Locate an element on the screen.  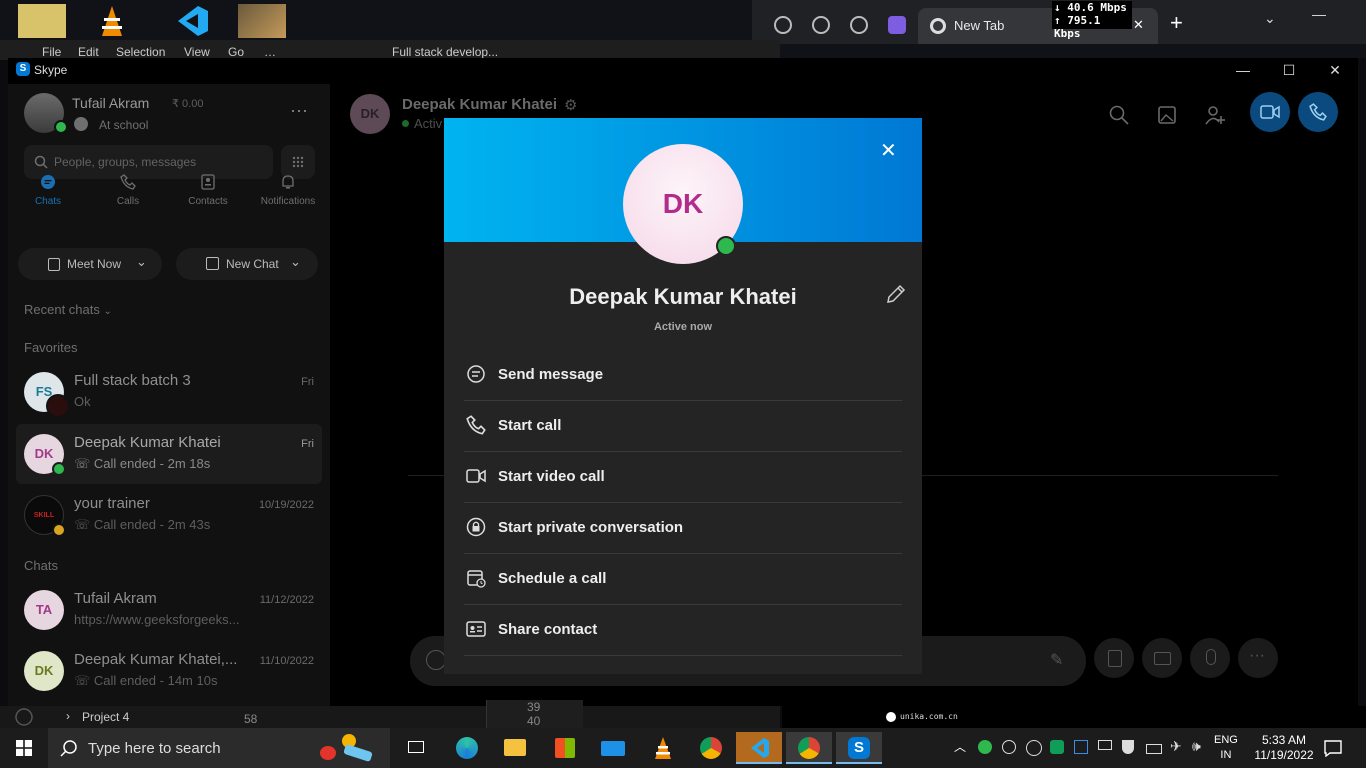
display-icon is located at coordinates (1105, 745).